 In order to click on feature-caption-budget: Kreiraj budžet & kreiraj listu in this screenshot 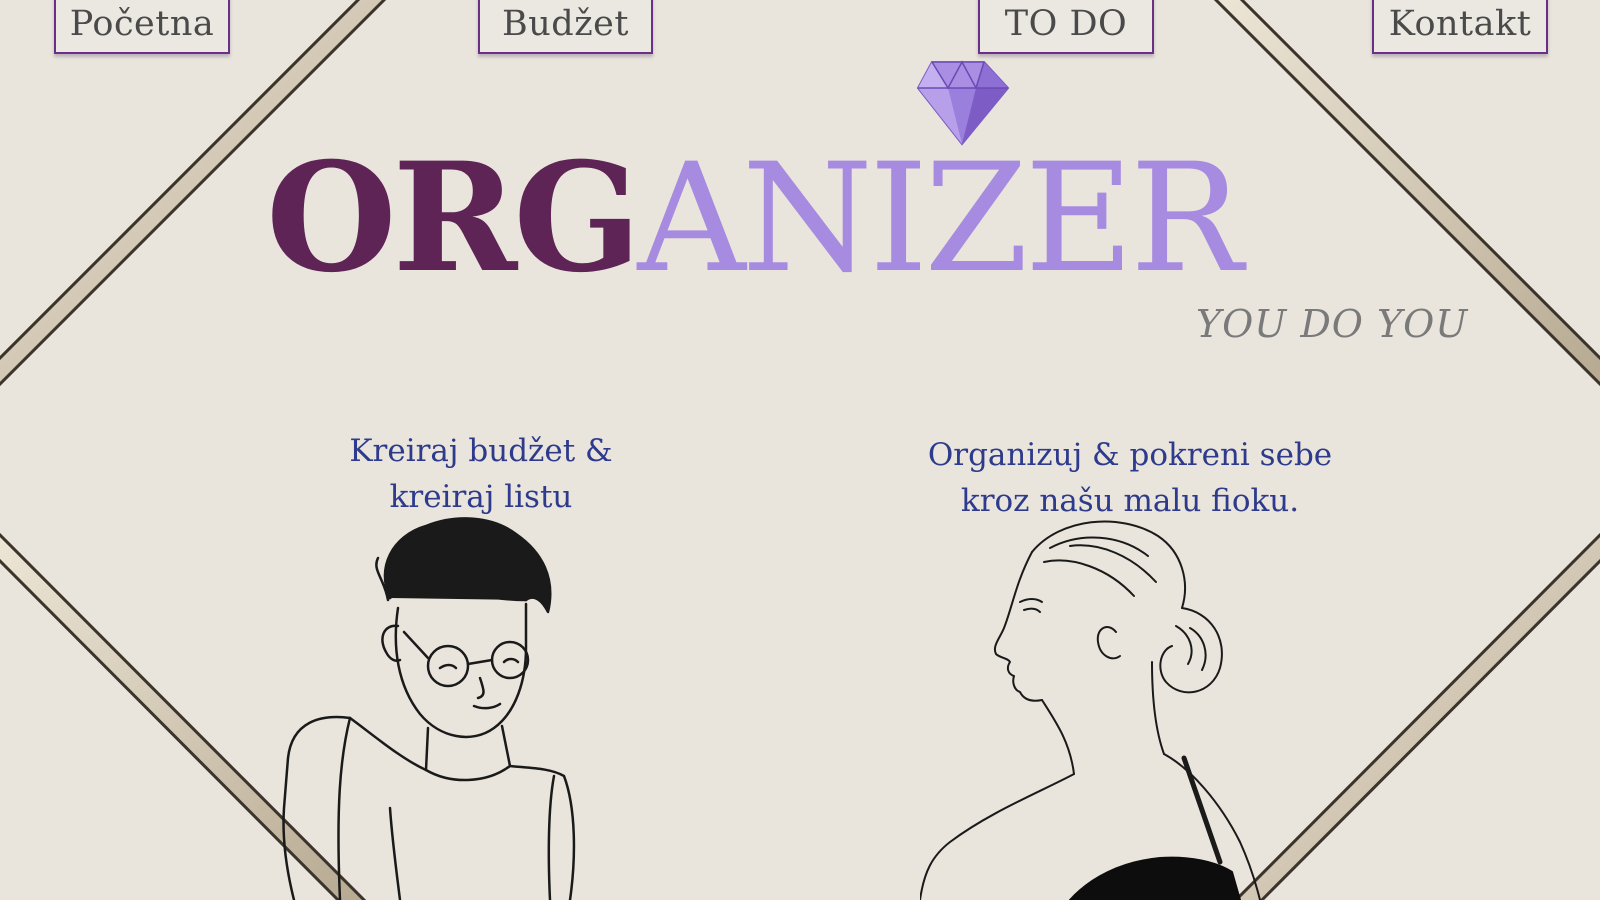, I will do `click(481, 474)`.